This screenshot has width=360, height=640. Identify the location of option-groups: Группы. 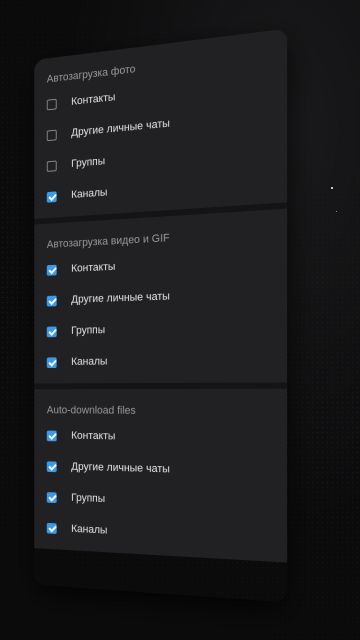
(160, 328).